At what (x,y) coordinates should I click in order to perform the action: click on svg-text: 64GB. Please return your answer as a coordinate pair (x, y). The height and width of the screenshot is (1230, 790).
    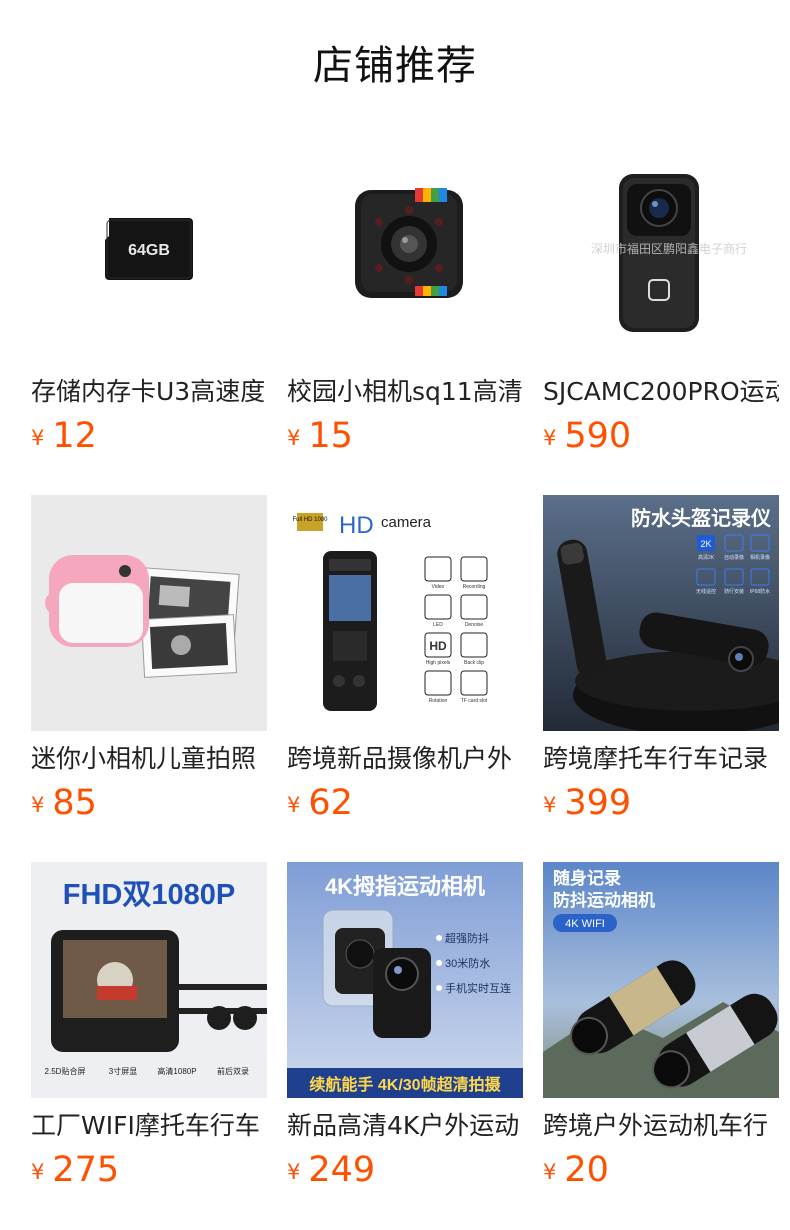
    Looking at the image, I should click on (149, 250).